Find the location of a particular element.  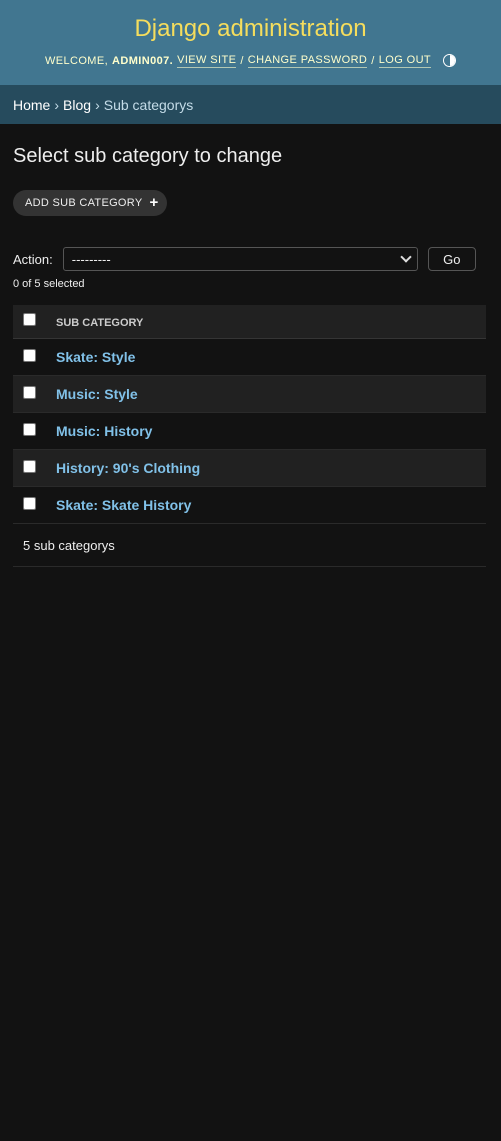

chevron-down-icon is located at coordinates (406, 257).